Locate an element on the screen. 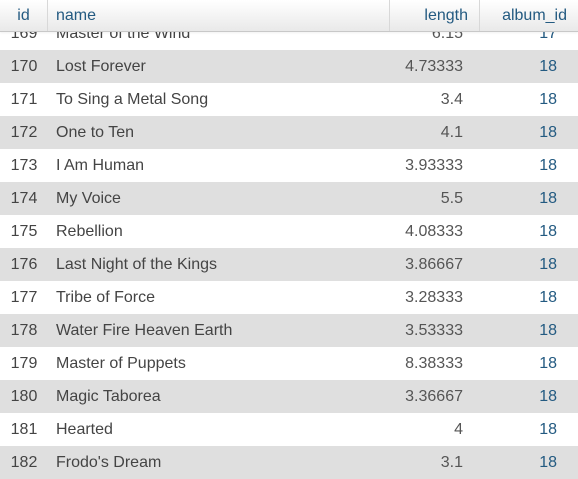 Image resolution: width=578 pixels, height=479 pixels. column-header-name: name is located at coordinates (219, 15).